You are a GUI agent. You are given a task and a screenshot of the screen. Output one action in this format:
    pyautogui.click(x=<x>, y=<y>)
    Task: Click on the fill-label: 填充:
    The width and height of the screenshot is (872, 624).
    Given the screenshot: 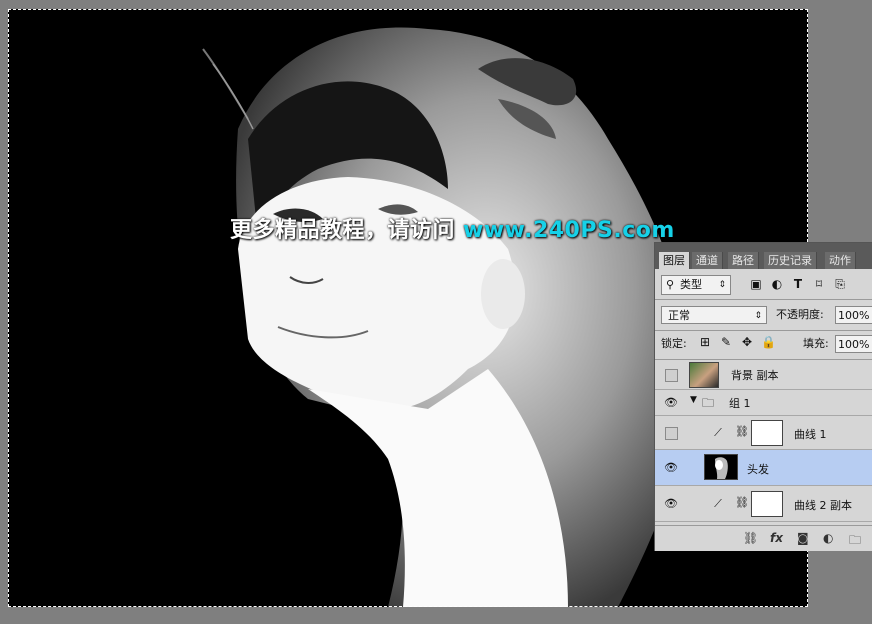 What is the action you would take?
    pyautogui.click(x=816, y=343)
    